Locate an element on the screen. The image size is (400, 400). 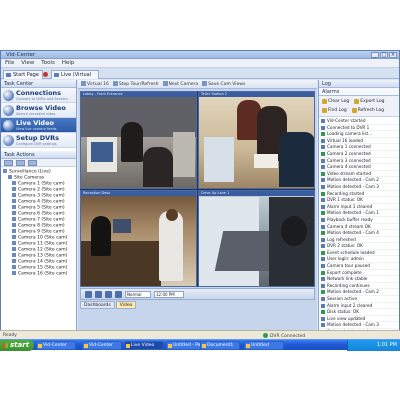
export-log-button: Export Log is located at coordinates (369, 101).